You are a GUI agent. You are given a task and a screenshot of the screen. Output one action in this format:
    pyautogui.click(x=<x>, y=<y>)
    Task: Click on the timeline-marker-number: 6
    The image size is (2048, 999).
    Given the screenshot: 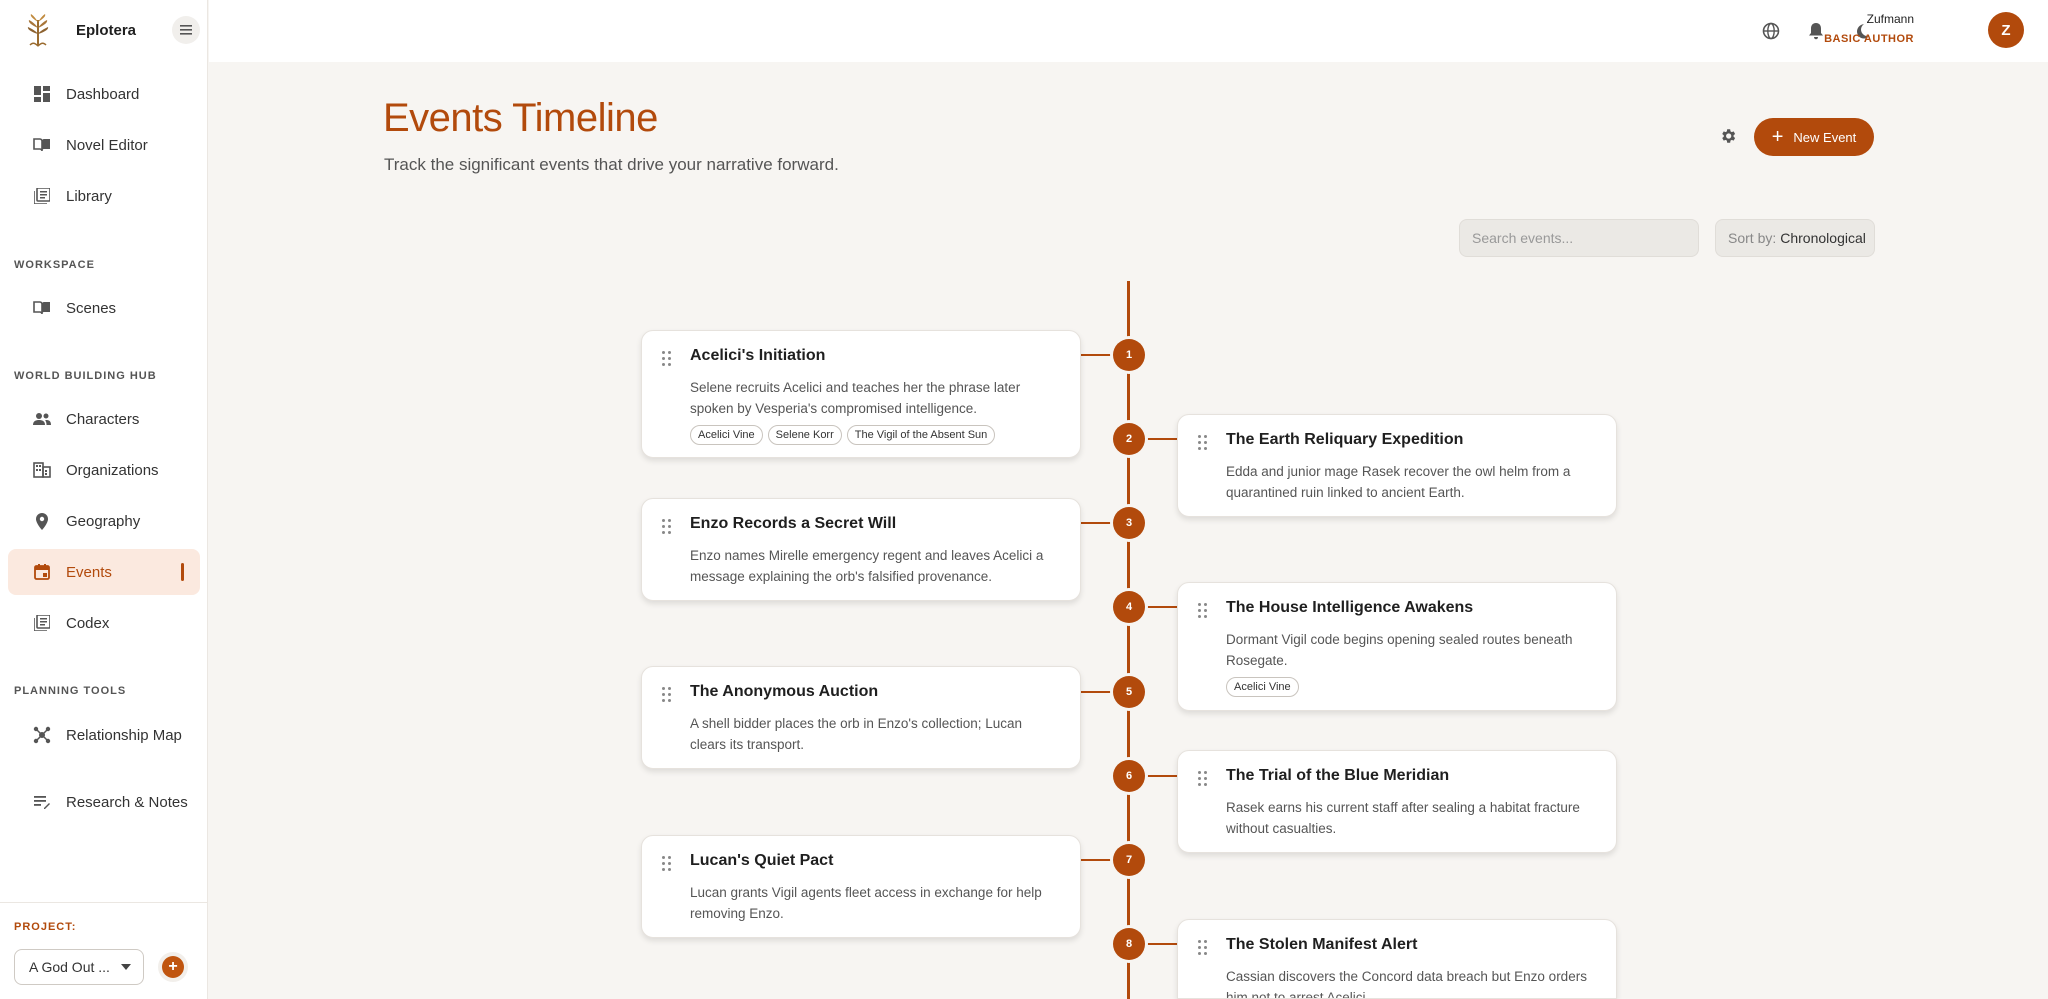 What is the action you would take?
    pyautogui.click(x=1129, y=776)
    